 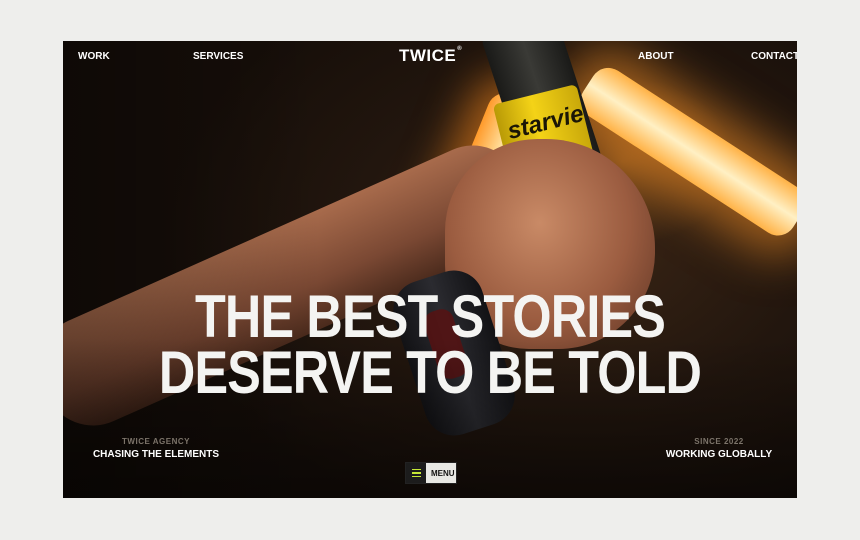 I want to click on agency-tagline: CHASING THE ELEMENTS, so click(x=156, y=454).